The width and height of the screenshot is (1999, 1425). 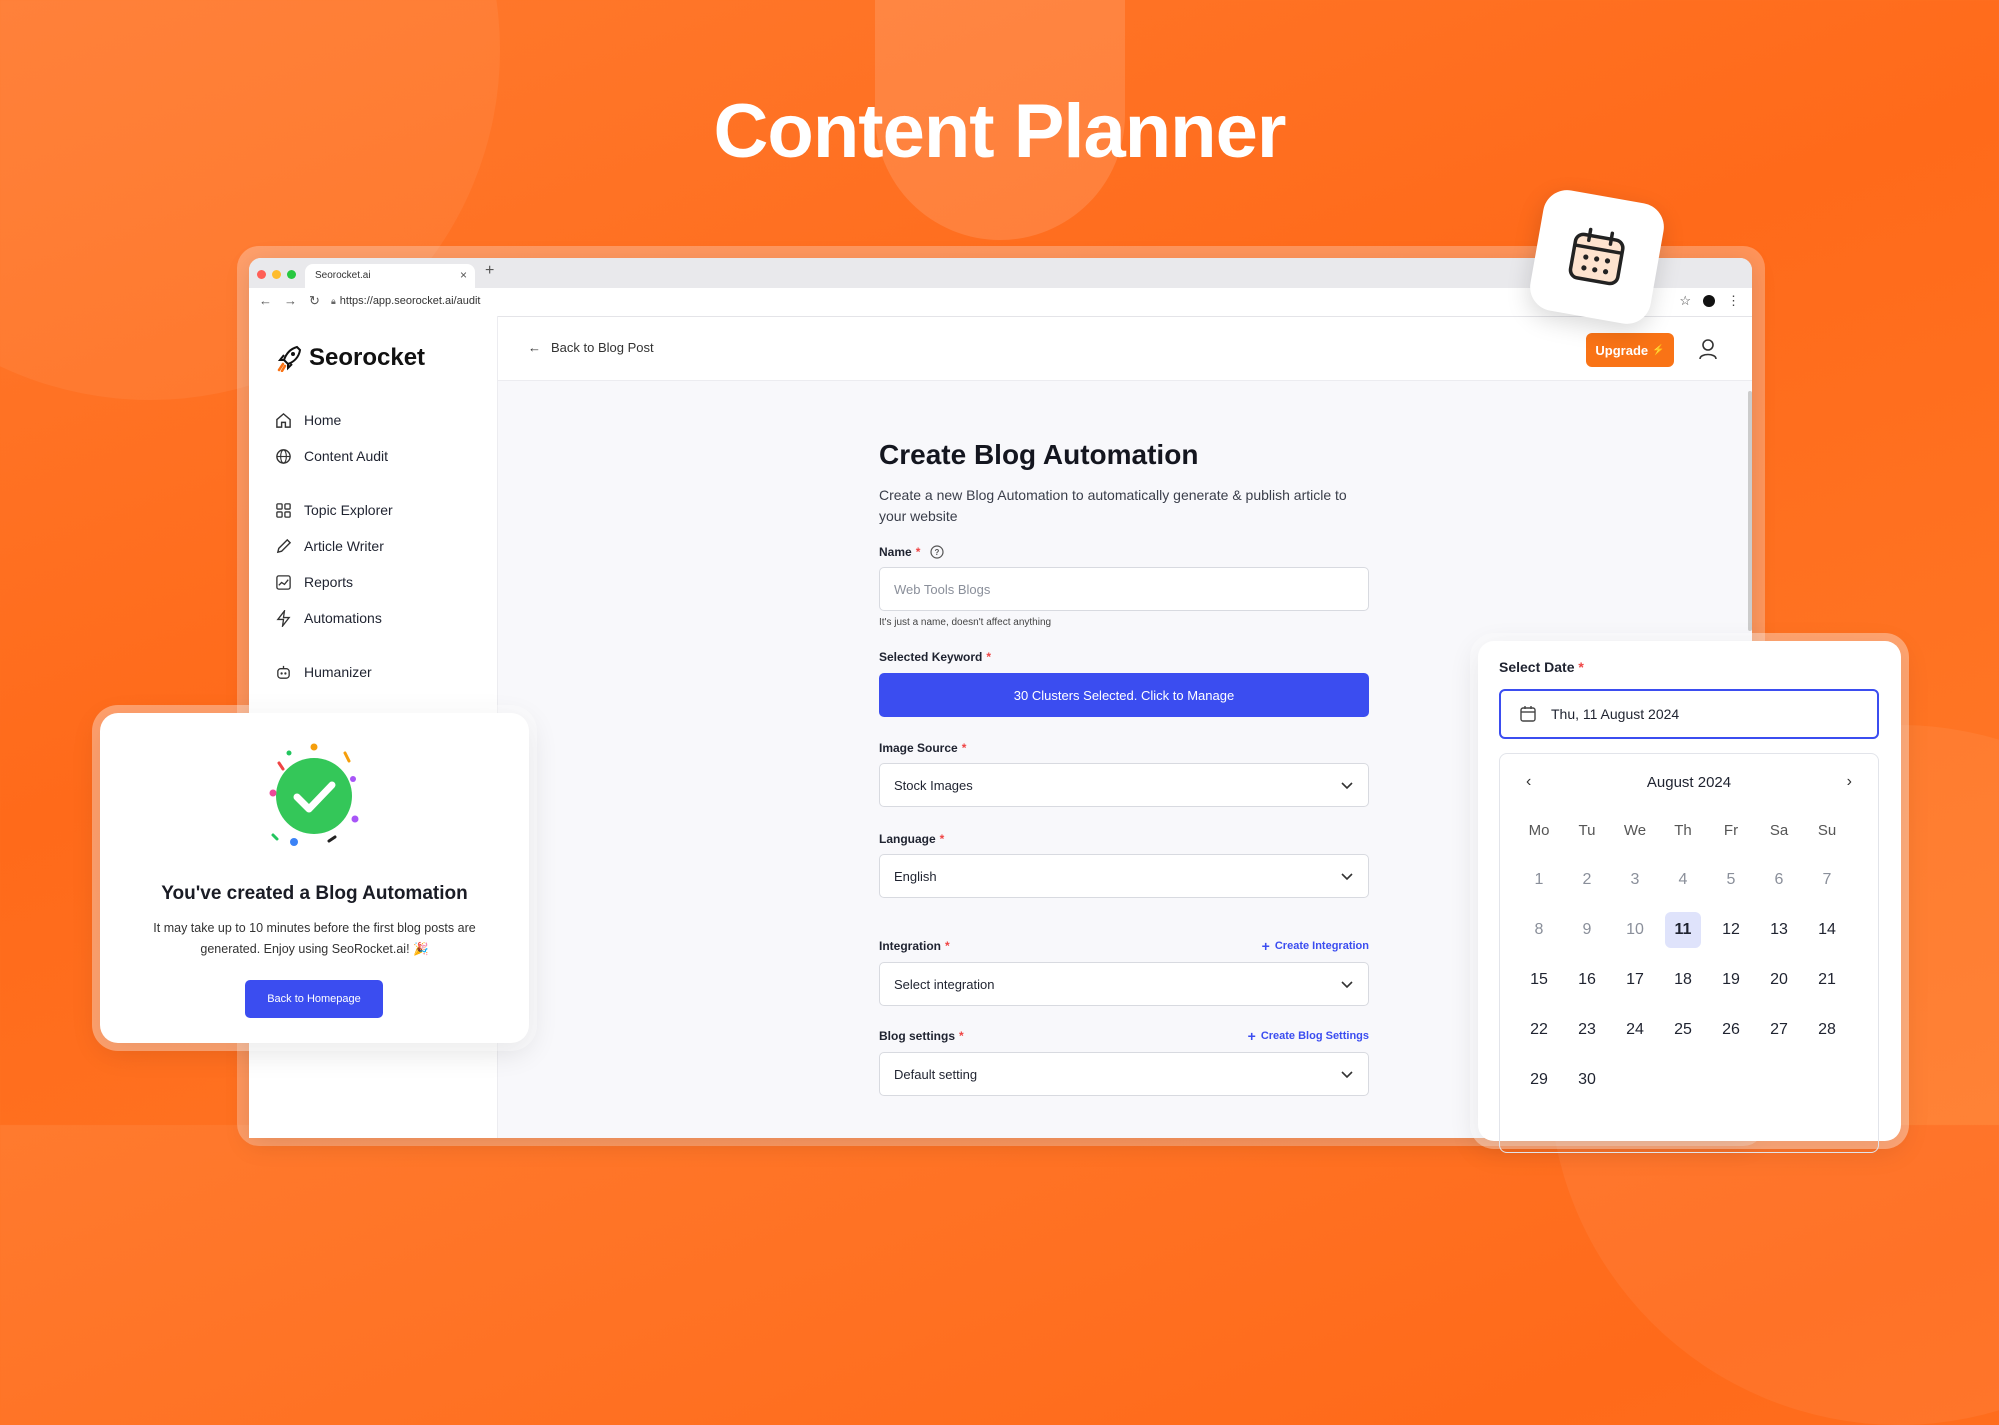 What do you see at coordinates (1731, 830) in the screenshot?
I see `weekday-header: Fr` at bounding box center [1731, 830].